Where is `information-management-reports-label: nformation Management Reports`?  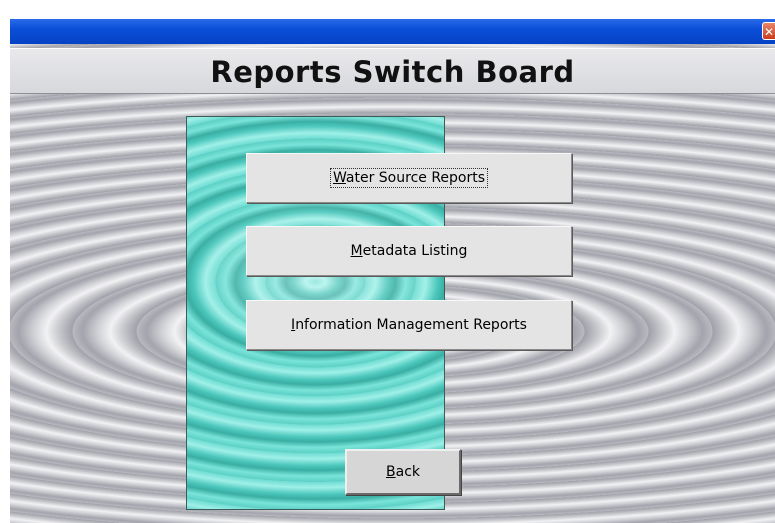
information-management-reports-label: nformation Management Reports is located at coordinates (411, 325).